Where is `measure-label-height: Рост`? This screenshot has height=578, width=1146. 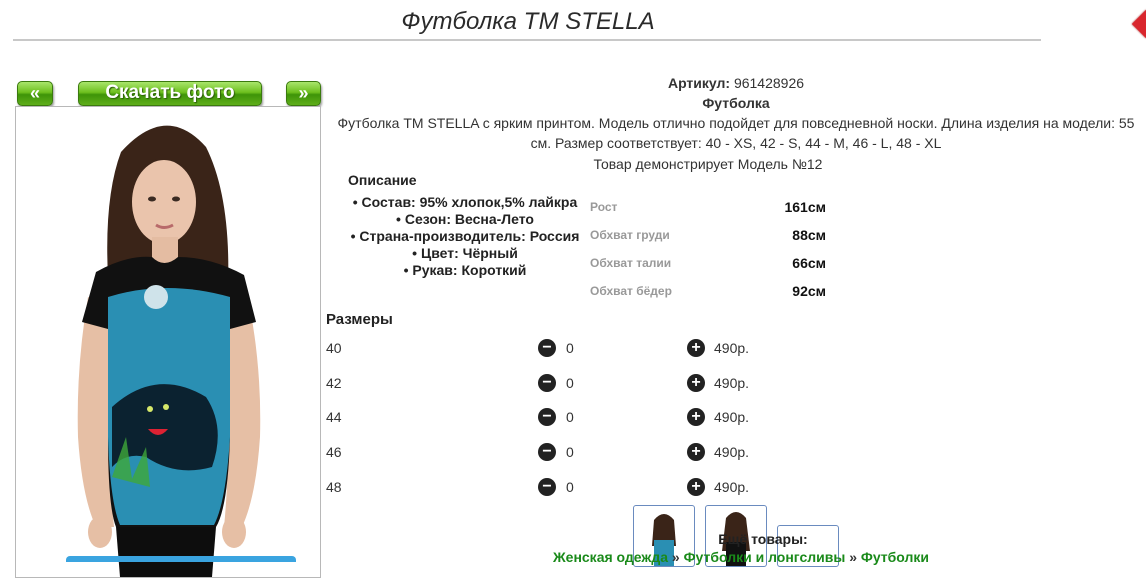 measure-label-height: Рост is located at coordinates (604, 207).